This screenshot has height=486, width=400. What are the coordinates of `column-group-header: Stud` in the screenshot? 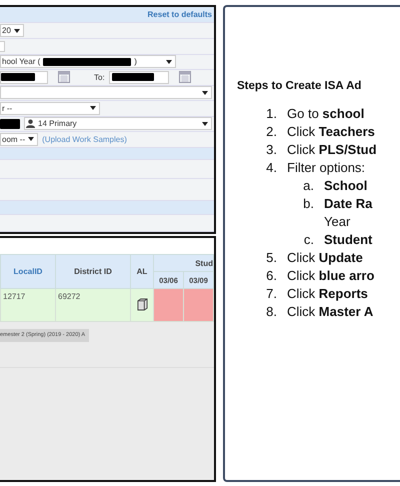 It's located at (184, 263).